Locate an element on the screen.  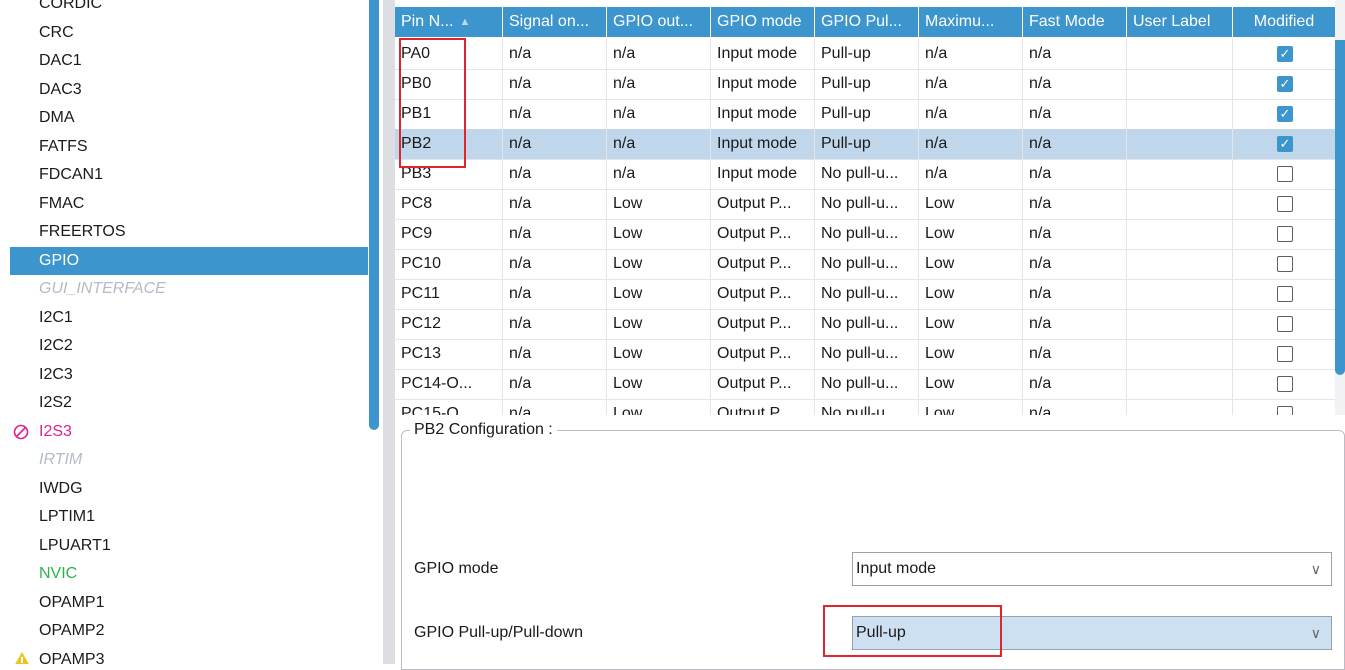
warning-icon is located at coordinates (22, 655).